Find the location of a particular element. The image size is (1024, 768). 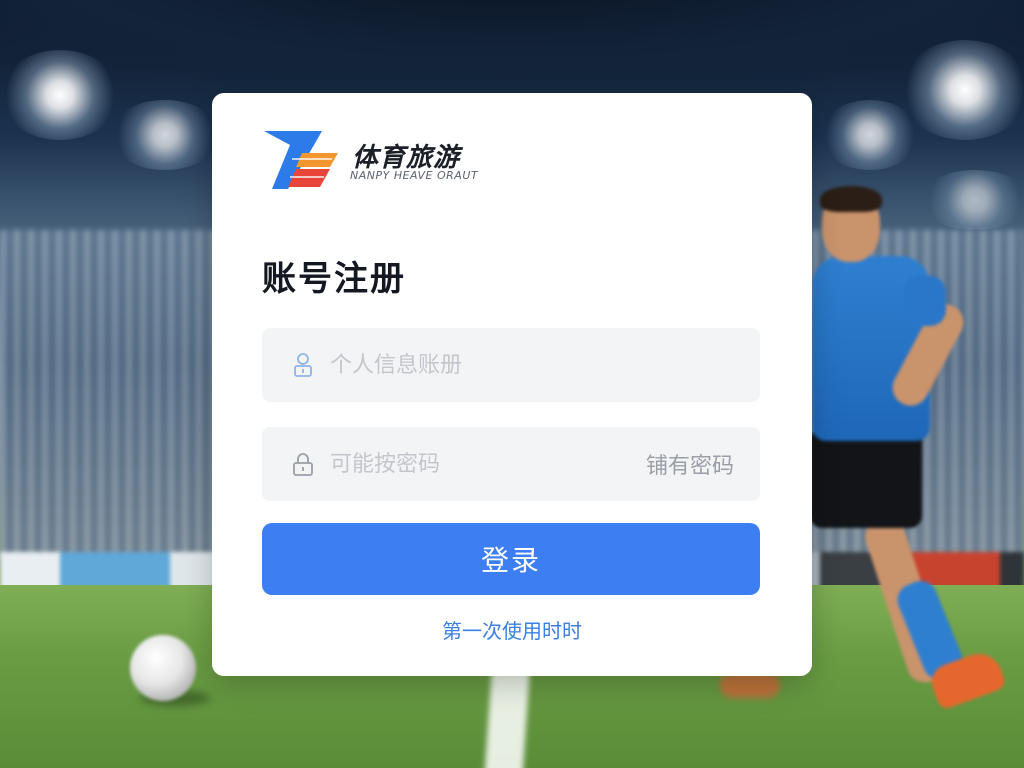

password-aside-link: 铺有密码 is located at coordinates (690, 464).